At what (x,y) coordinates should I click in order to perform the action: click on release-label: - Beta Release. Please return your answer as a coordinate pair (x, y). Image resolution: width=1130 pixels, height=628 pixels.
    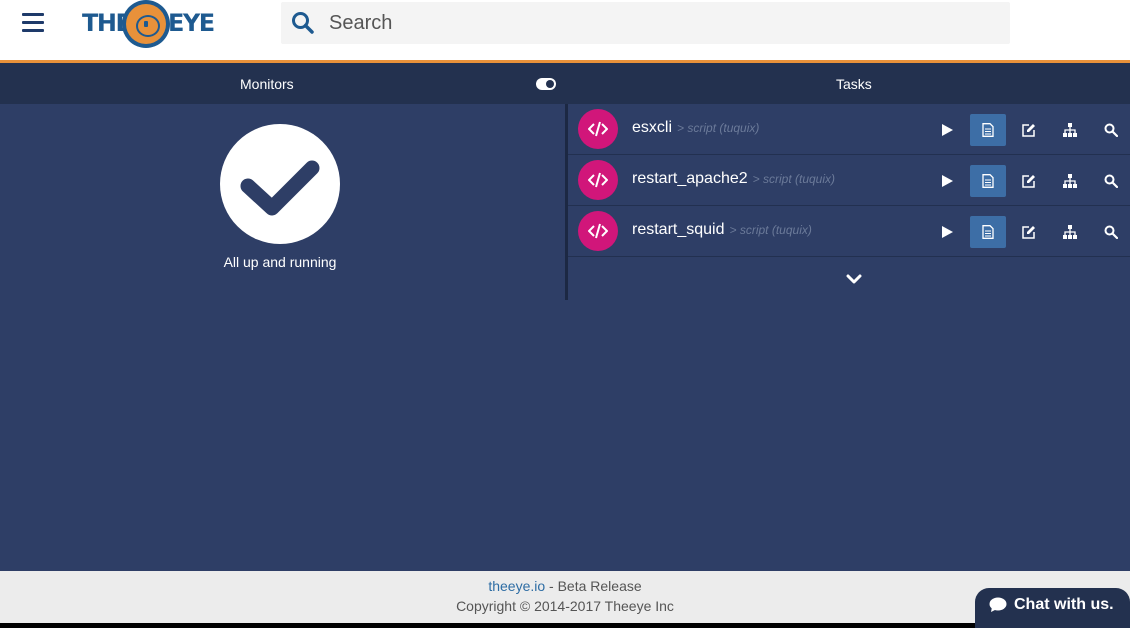
    Looking at the image, I should click on (593, 586).